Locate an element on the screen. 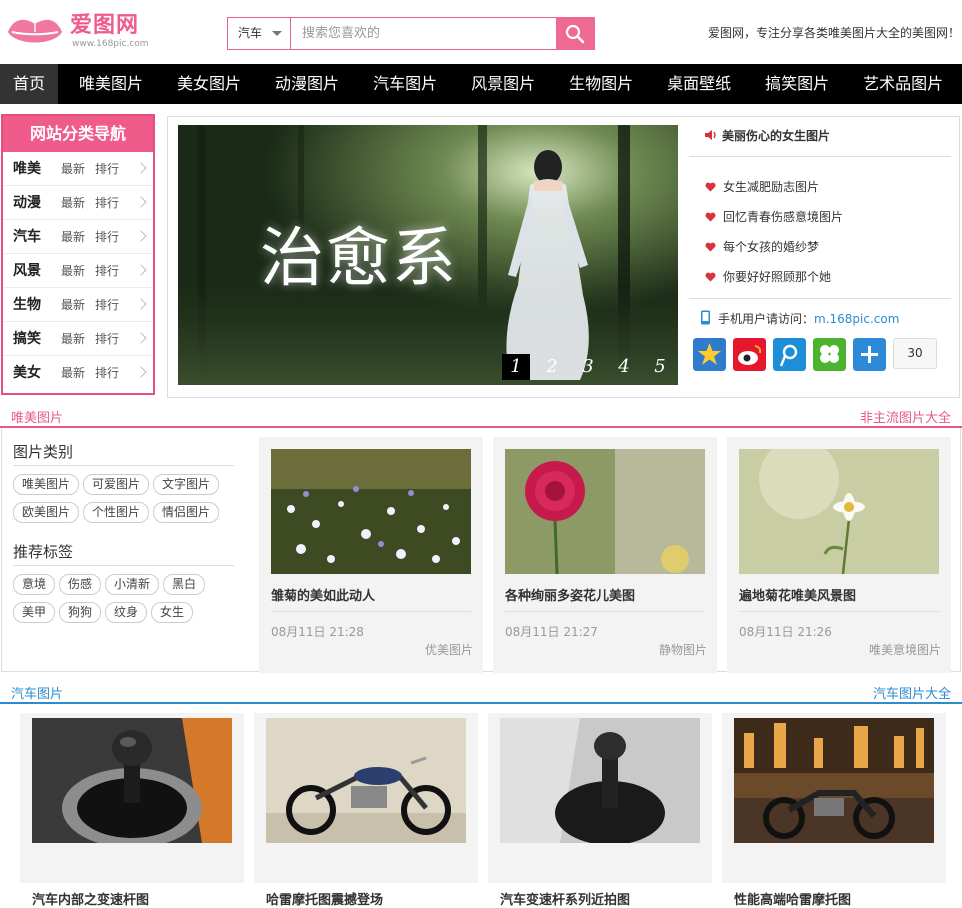 The image size is (962, 908). card-title: 遍地菊花唯美风景图 is located at coordinates (839, 598).